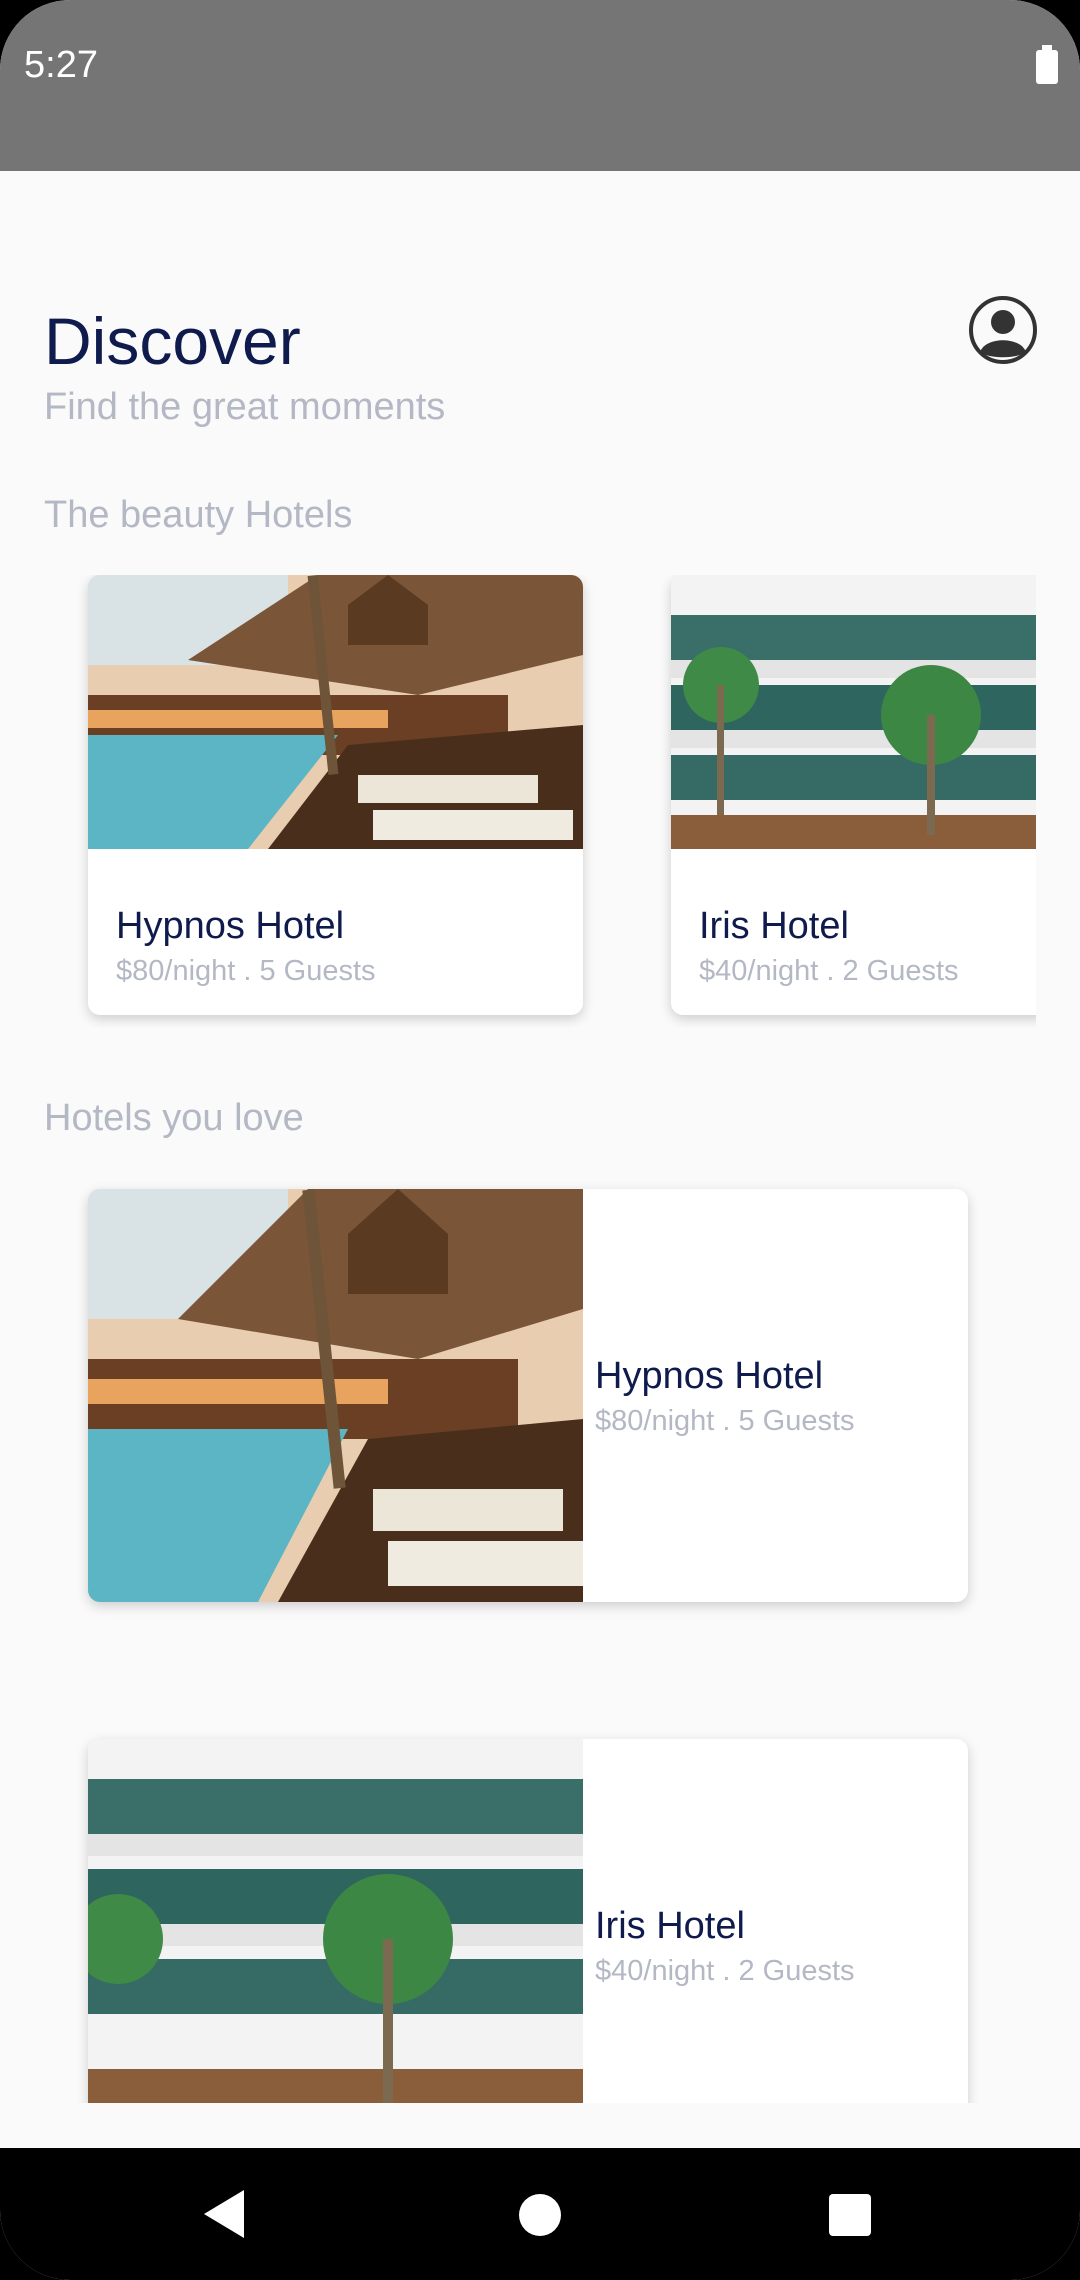 The width and height of the screenshot is (1080, 2280). I want to click on back-triangle-icon, so click(224, 2214).